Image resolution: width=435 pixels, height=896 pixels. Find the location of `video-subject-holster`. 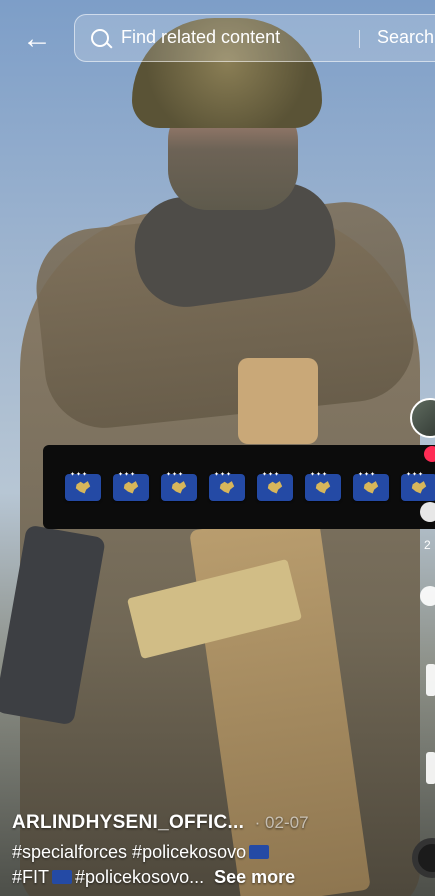

video-subject-holster is located at coordinates (278, 401).